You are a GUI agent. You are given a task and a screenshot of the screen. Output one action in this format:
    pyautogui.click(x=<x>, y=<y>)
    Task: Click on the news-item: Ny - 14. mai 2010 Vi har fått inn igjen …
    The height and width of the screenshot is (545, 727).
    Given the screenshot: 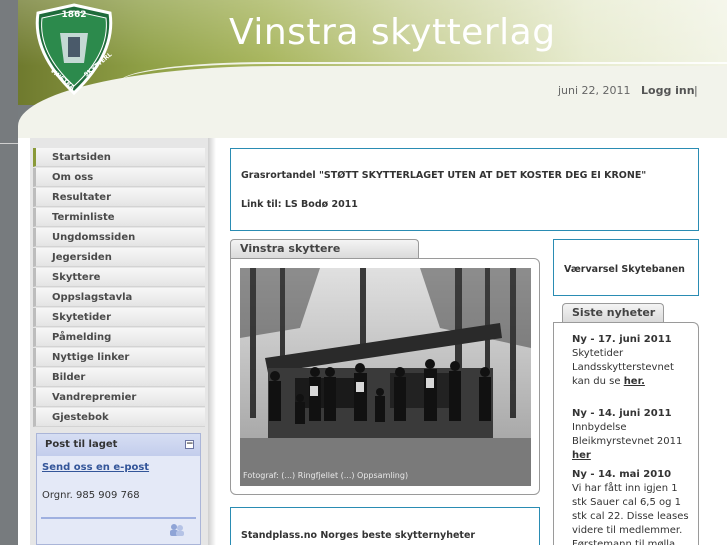 What is the action you would take?
    pyautogui.click(x=632, y=506)
    